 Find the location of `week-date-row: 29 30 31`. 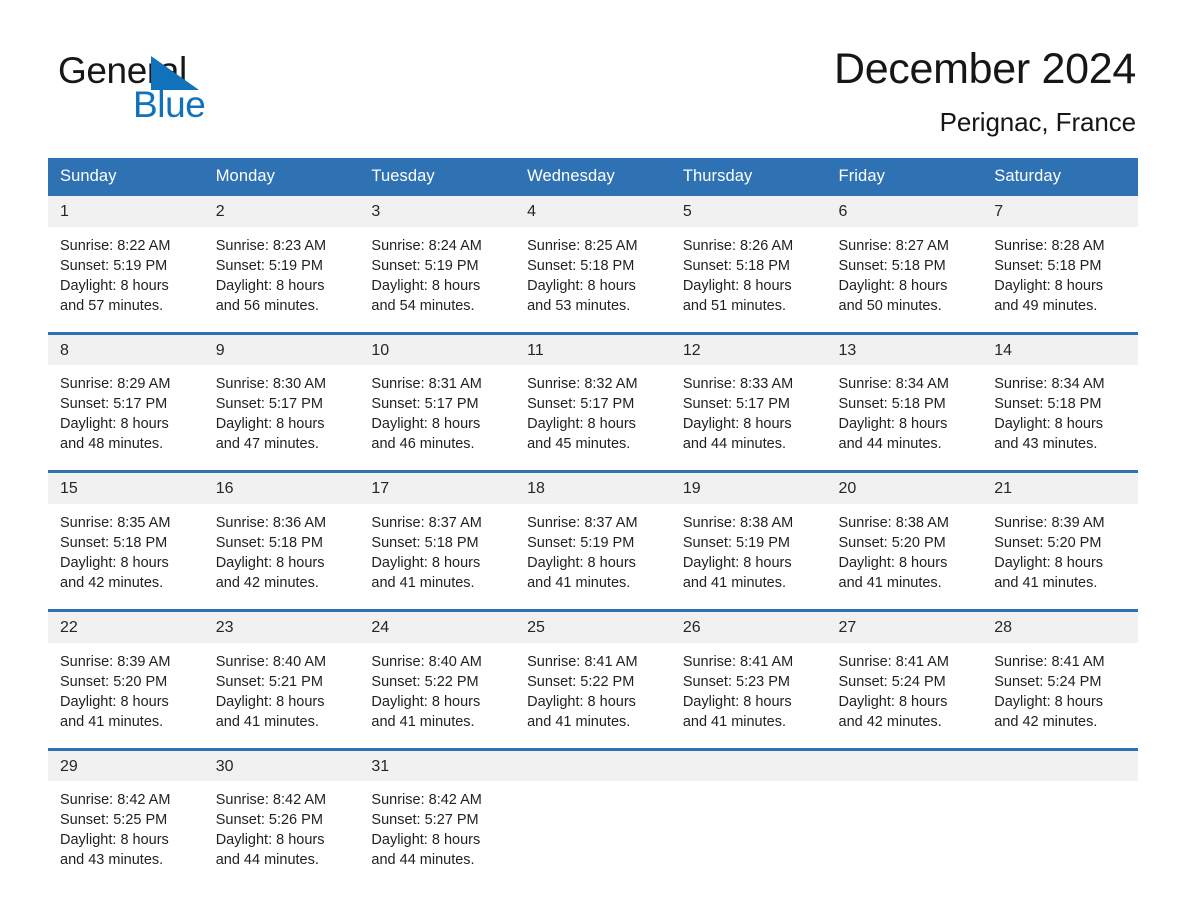

week-date-row: 29 30 31 is located at coordinates (593, 764).